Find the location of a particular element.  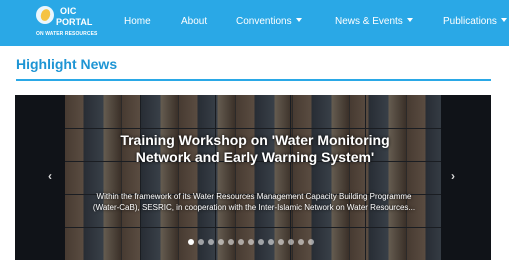

nav-news-events-label: News & Events is located at coordinates (369, 21).